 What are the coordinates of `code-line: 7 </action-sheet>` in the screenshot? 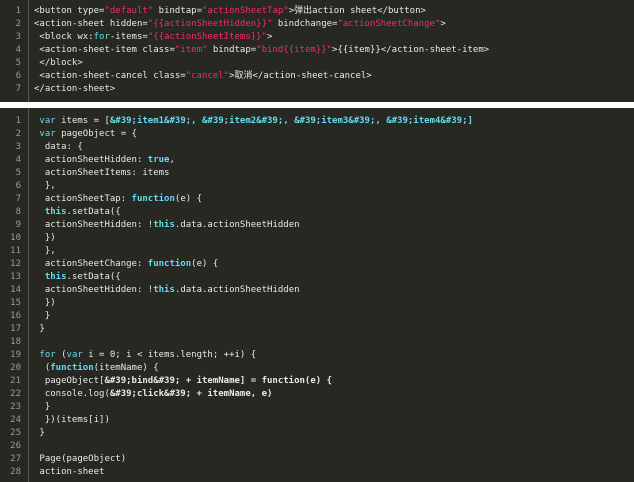 It's located at (317, 89).